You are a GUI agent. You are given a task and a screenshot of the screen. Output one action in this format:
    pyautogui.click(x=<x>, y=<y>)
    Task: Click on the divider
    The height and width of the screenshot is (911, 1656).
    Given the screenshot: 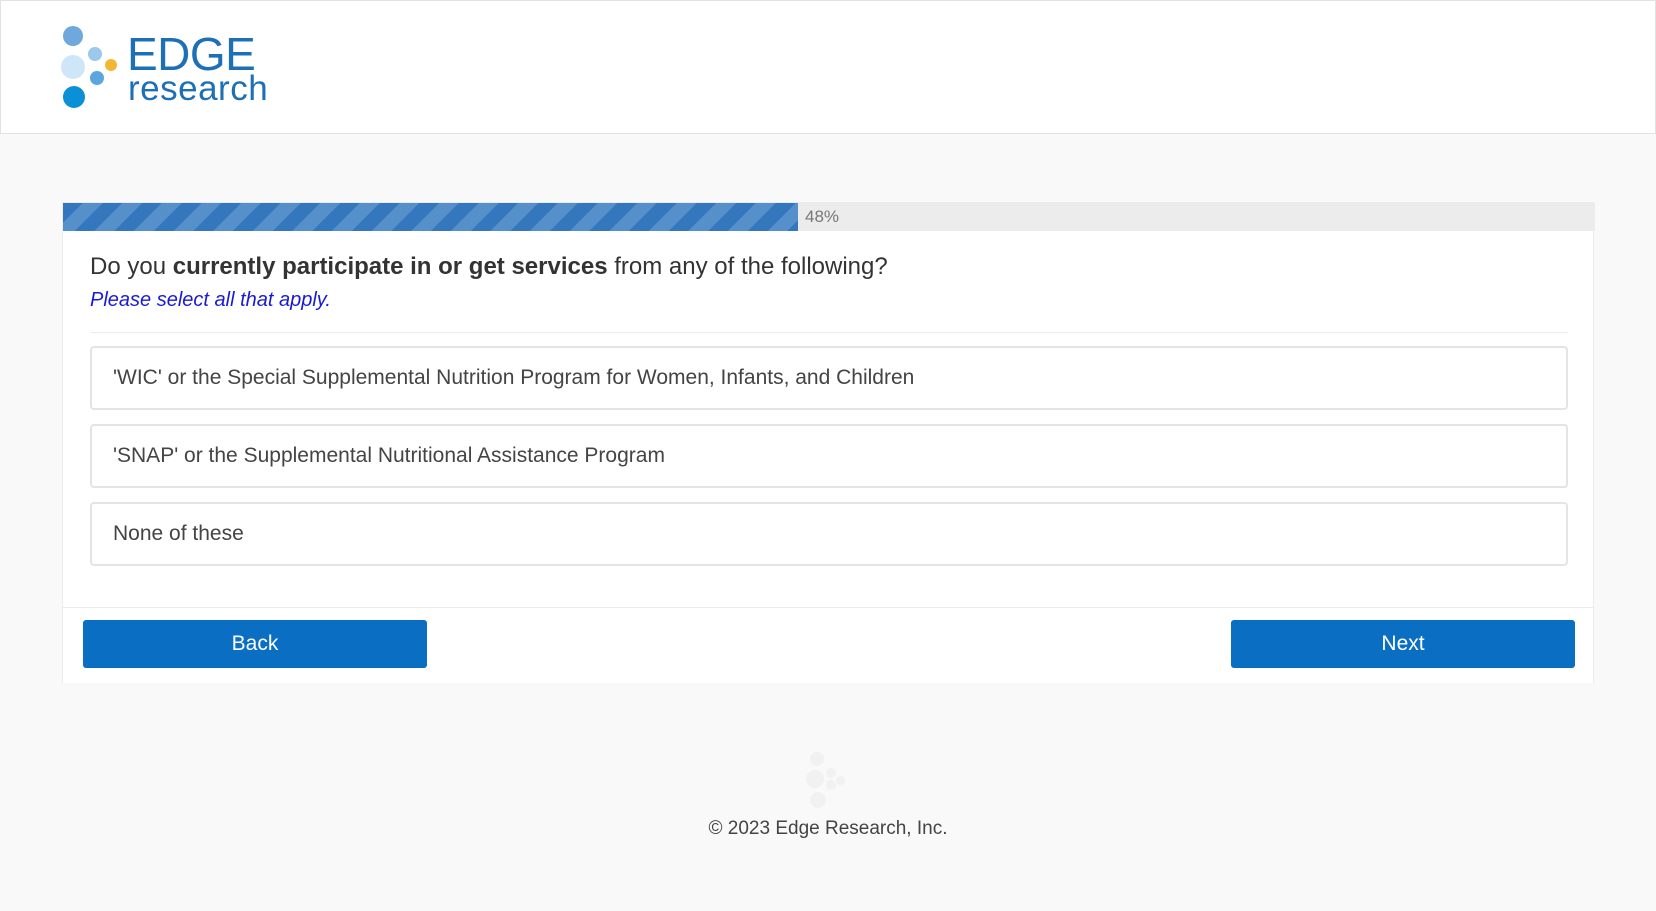 What is the action you would take?
    pyautogui.click(x=829, y=332)
    